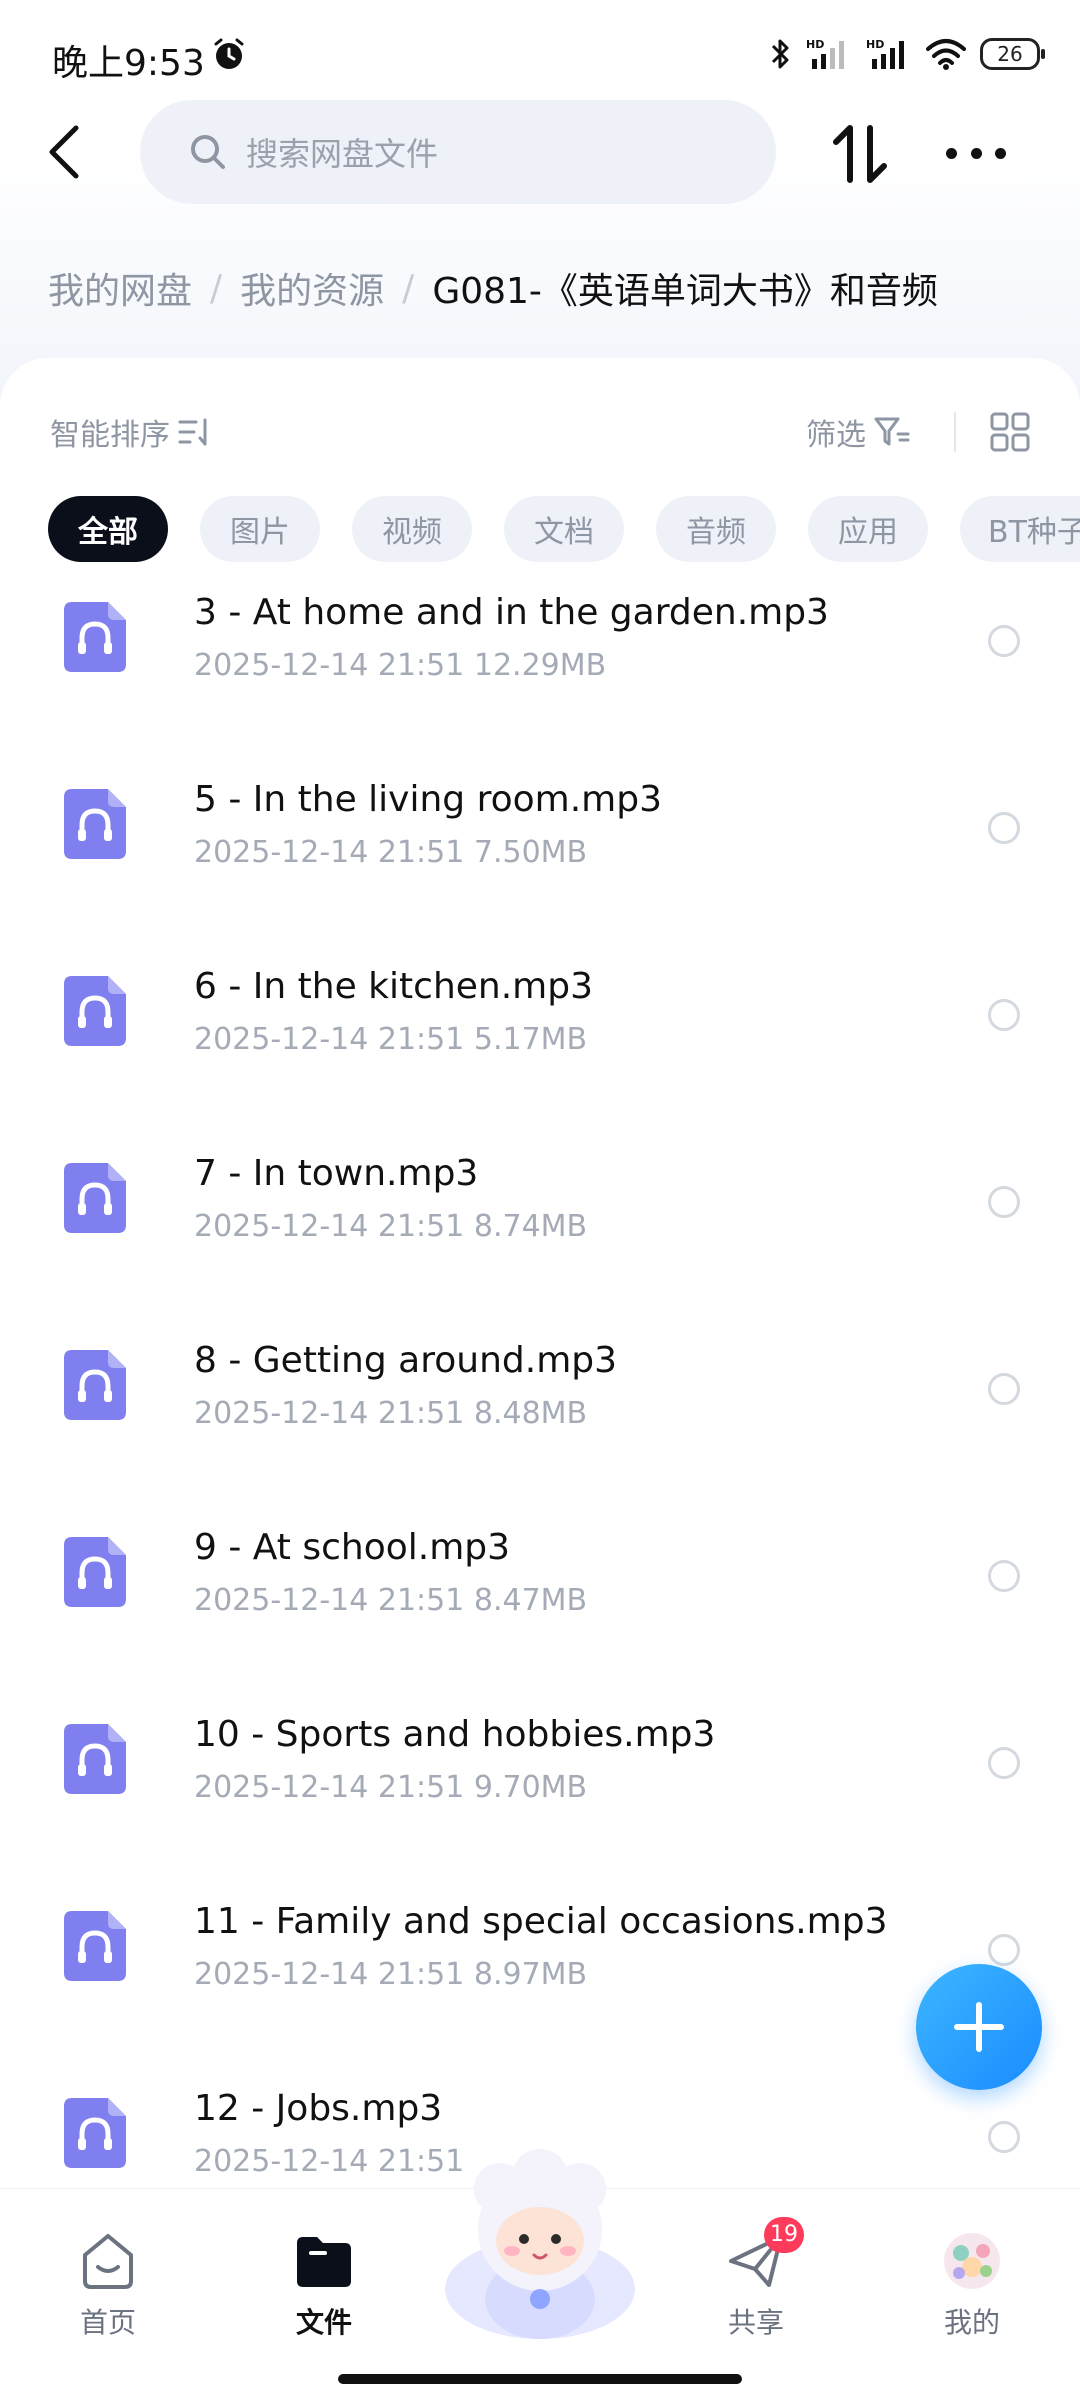  I want to click on file-meta: 2025-12-14 21:51 8.48MB, so click(391, 1413).